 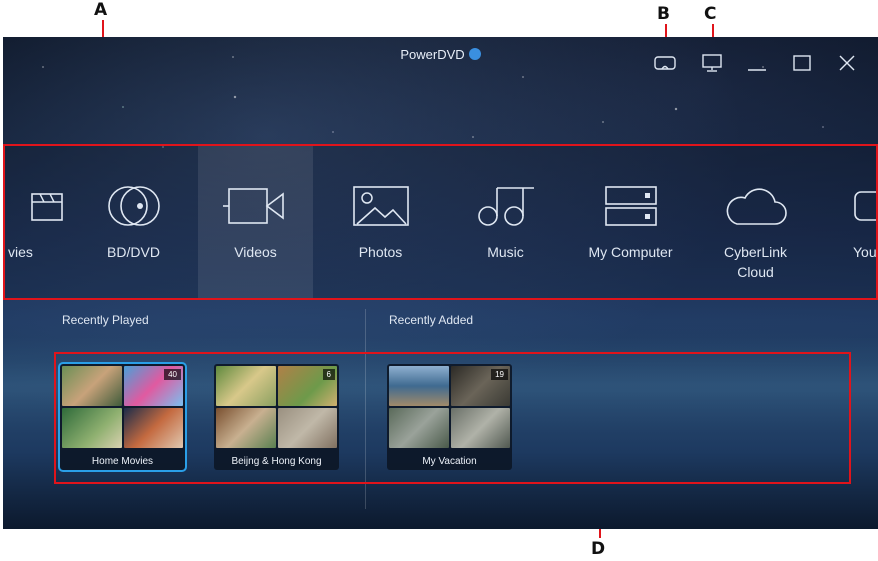 I want to click on callout-a: A, so click(x=101, y=10).